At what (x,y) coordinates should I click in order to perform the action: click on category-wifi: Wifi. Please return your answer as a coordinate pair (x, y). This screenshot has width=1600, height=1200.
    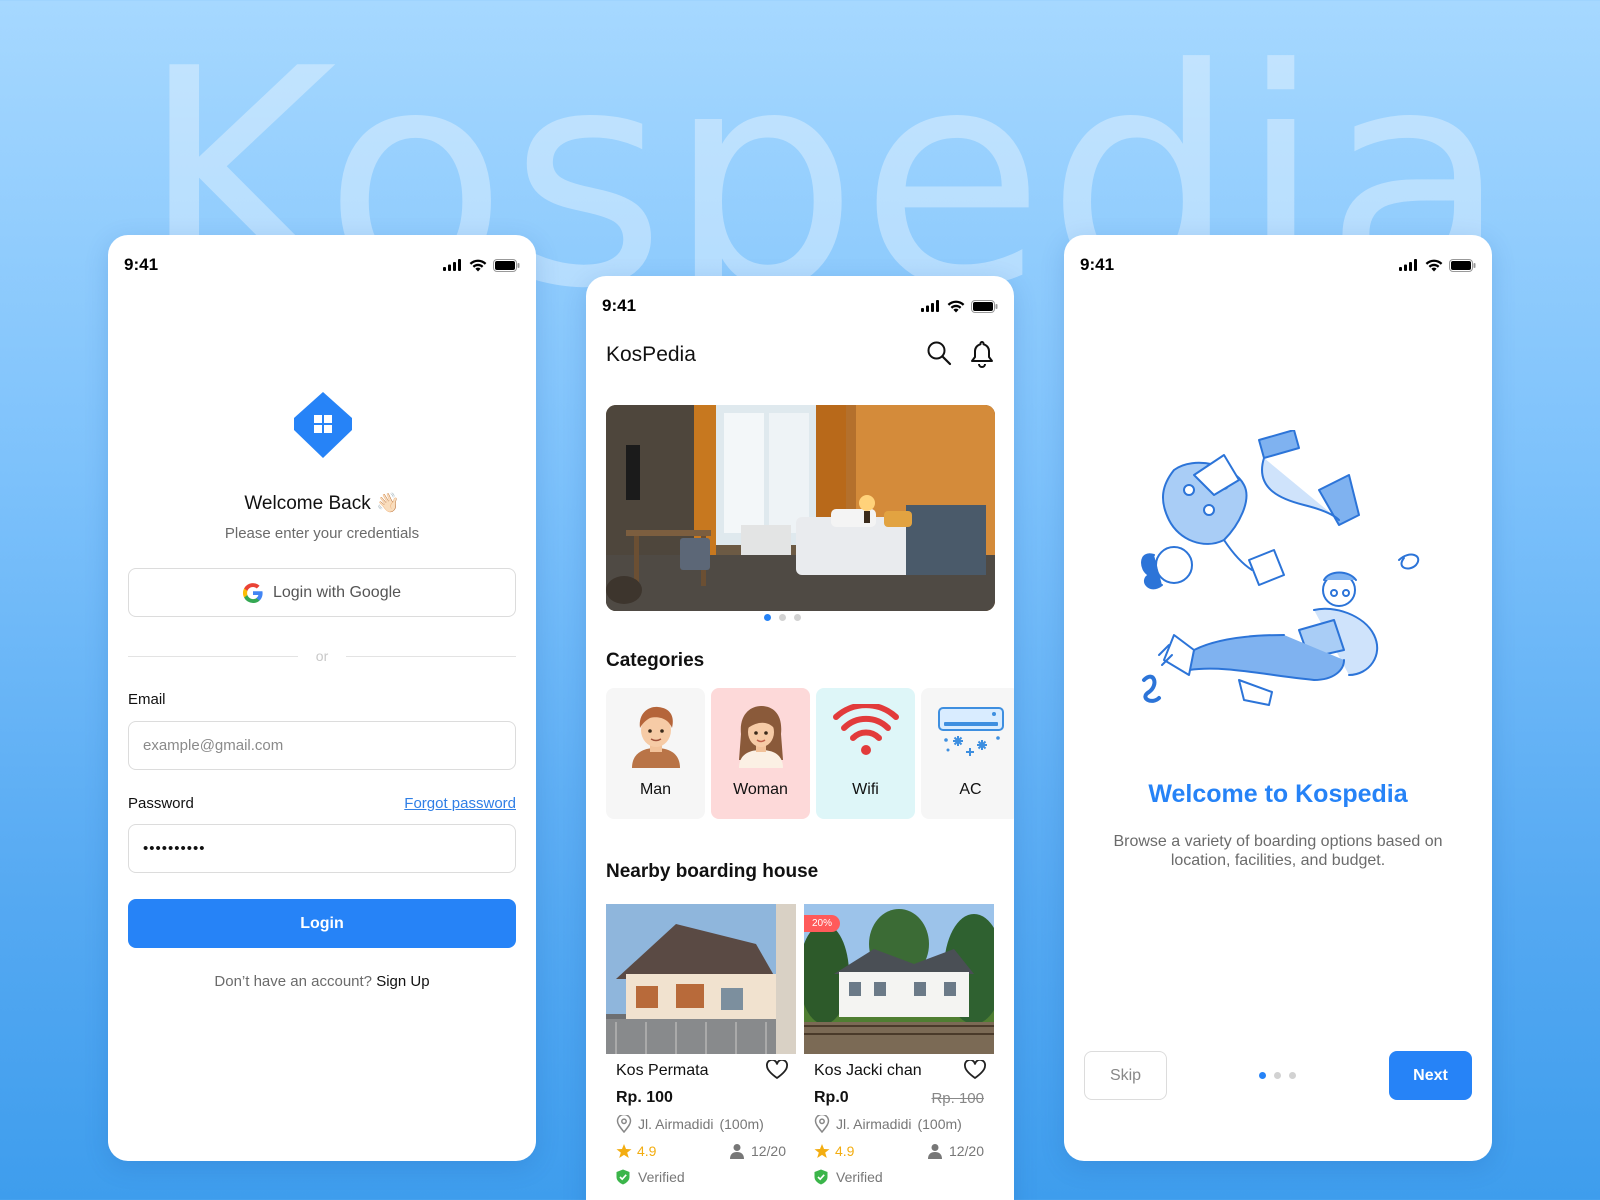
    Looking at the image, I should click on (865, 753).